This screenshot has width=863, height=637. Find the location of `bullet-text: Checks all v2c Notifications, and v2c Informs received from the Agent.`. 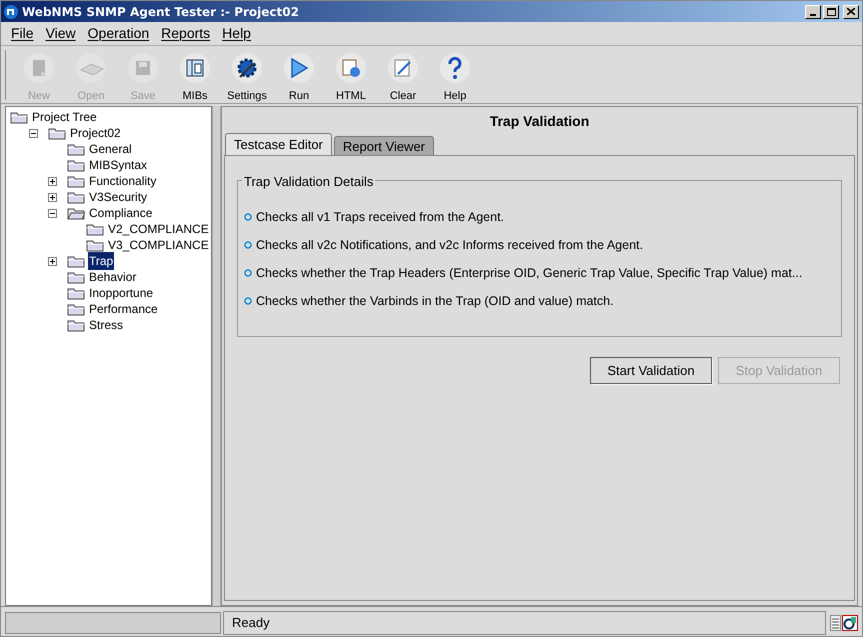

bullet-text: Checks all v2c Notifications, and v2c Informs received from the Agent. is located at coordinates (449, 245).